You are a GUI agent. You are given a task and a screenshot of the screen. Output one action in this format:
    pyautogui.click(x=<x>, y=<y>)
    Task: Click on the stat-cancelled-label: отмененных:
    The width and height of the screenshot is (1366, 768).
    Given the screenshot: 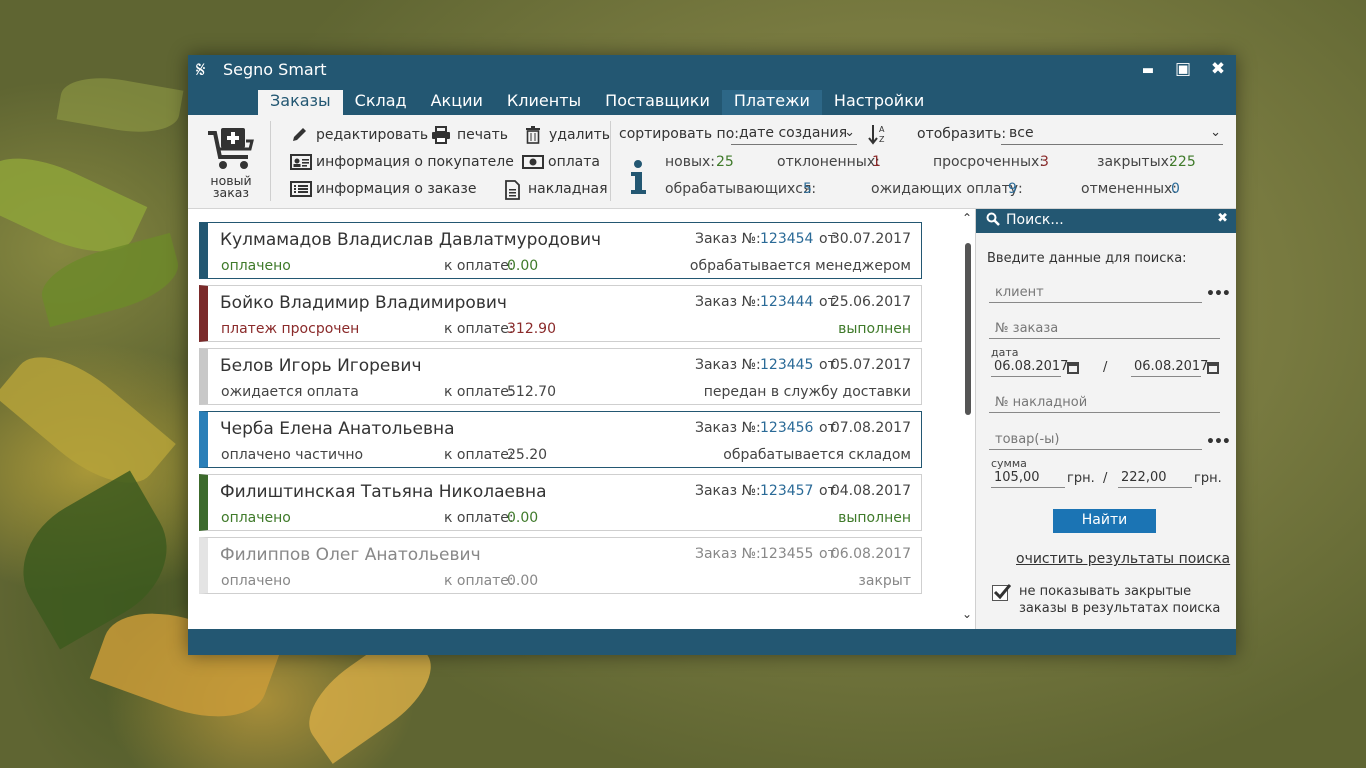 What is the action you would take?
    pyautogui.click(x=1129, y=189)
    